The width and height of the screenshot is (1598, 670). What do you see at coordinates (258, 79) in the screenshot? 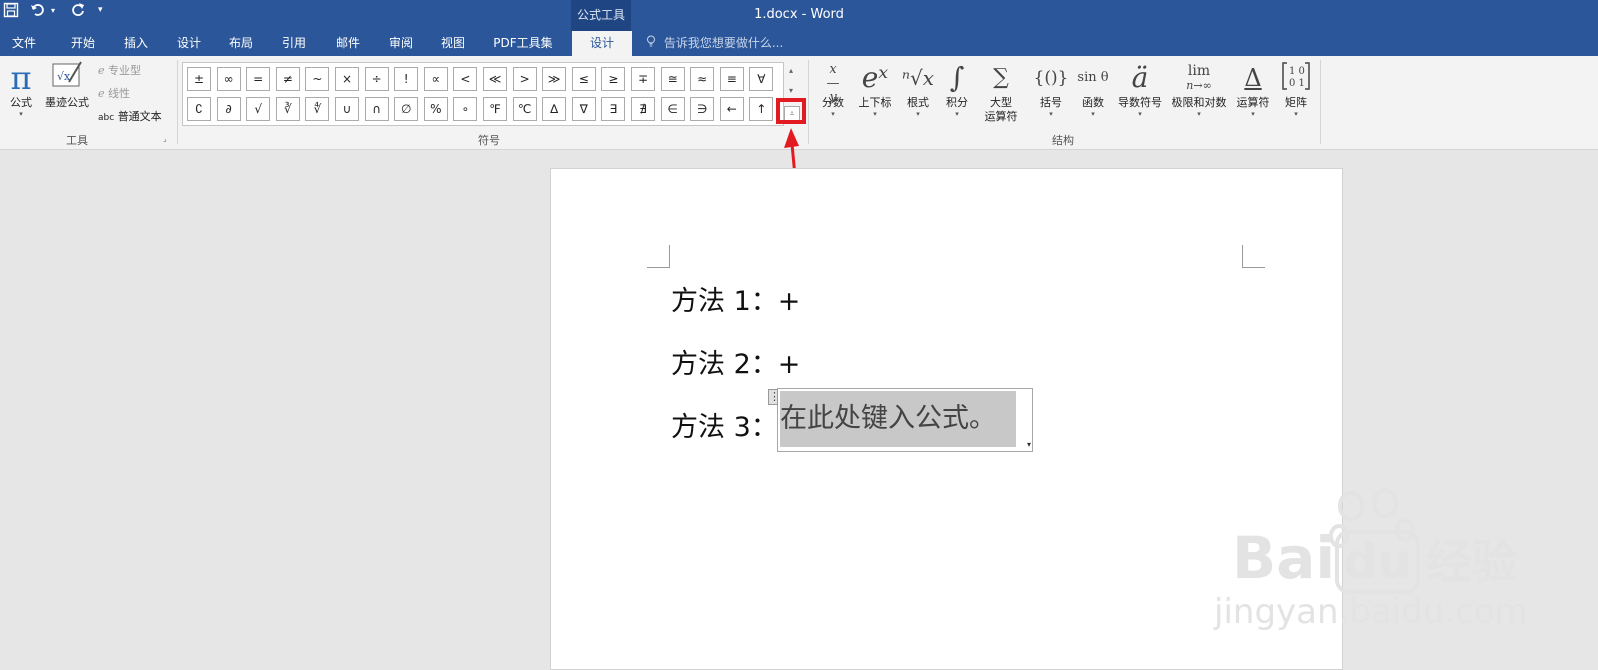
I see `symbol-button: =` at bounding box center [258, 79].